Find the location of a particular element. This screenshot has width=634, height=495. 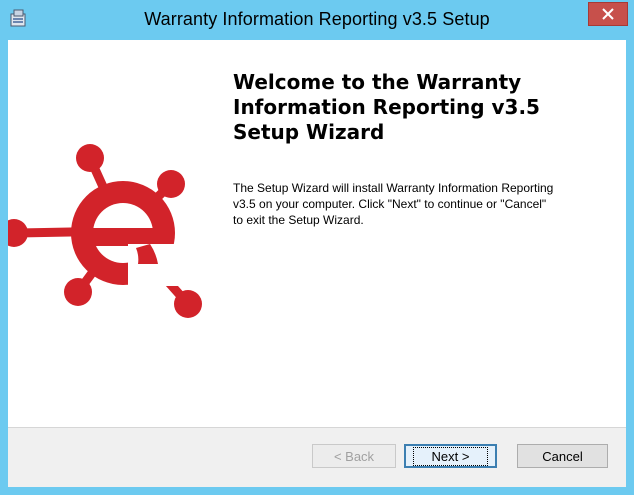

next-label: Next > is located at coordinates (450, 456).